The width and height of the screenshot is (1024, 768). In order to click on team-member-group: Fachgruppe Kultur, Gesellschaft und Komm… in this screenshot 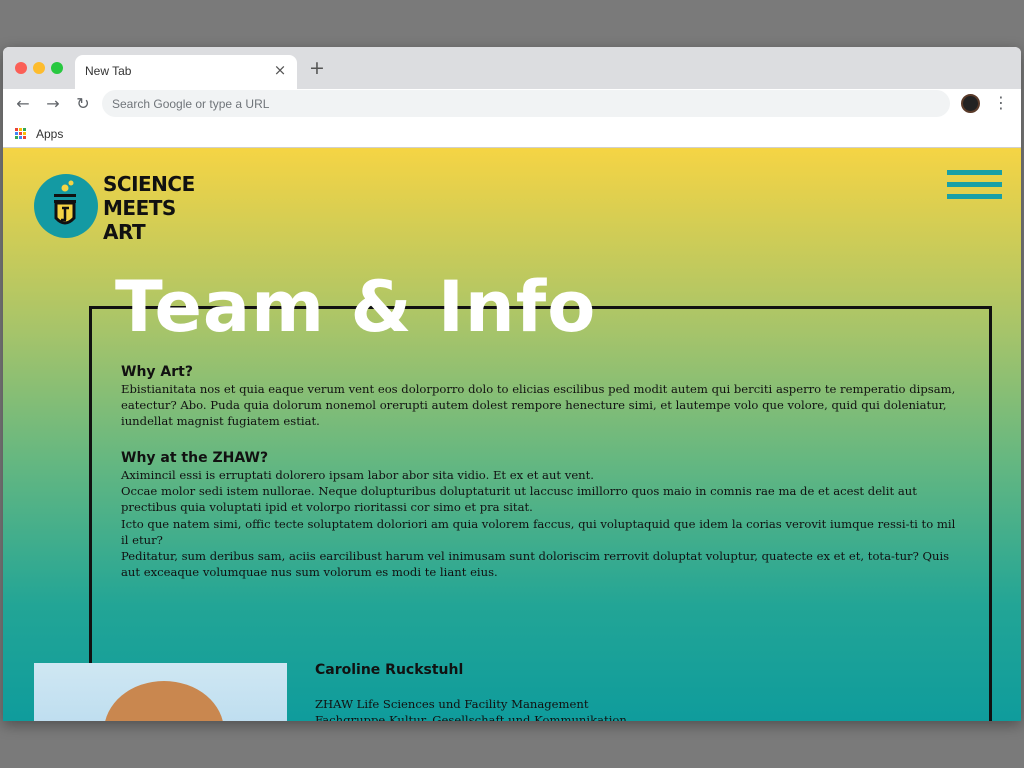, I will do `click(471, 717)`.